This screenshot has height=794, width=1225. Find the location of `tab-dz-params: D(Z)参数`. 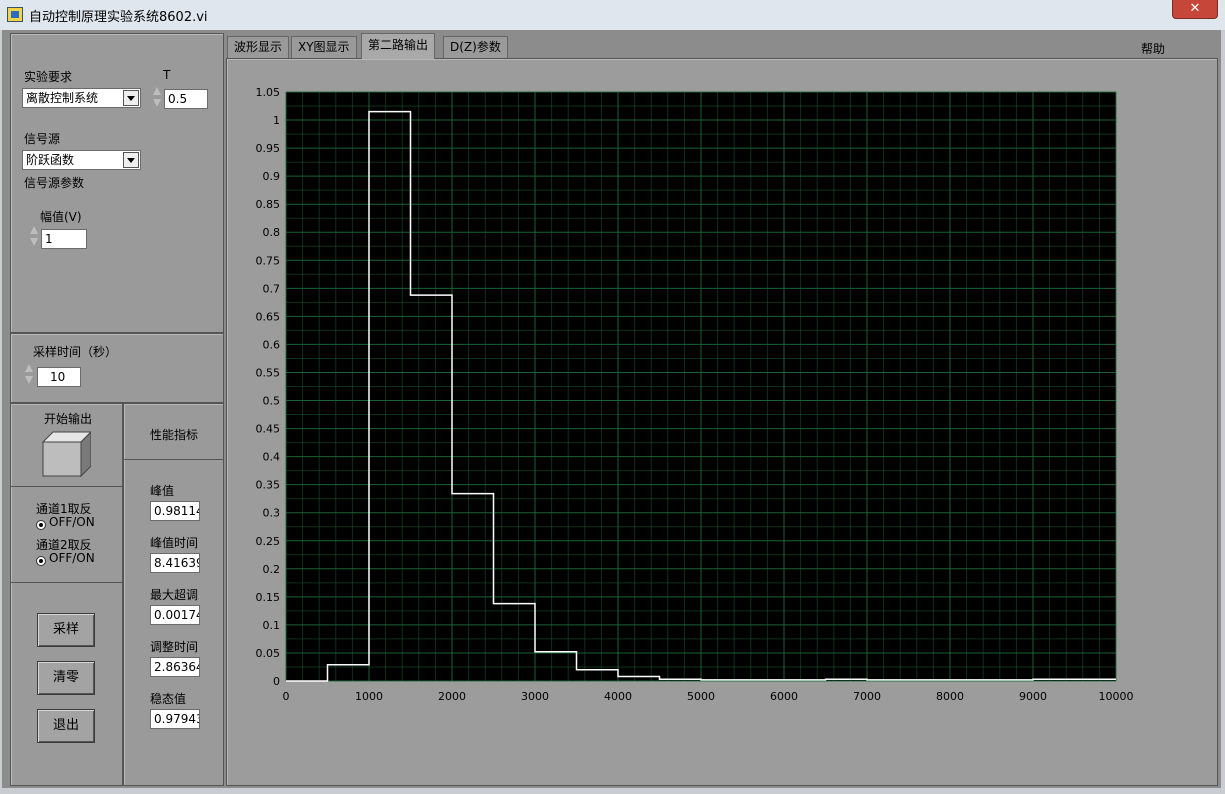

tab-dz-params: D(Z)参数 is located at coordinates (475, 47).